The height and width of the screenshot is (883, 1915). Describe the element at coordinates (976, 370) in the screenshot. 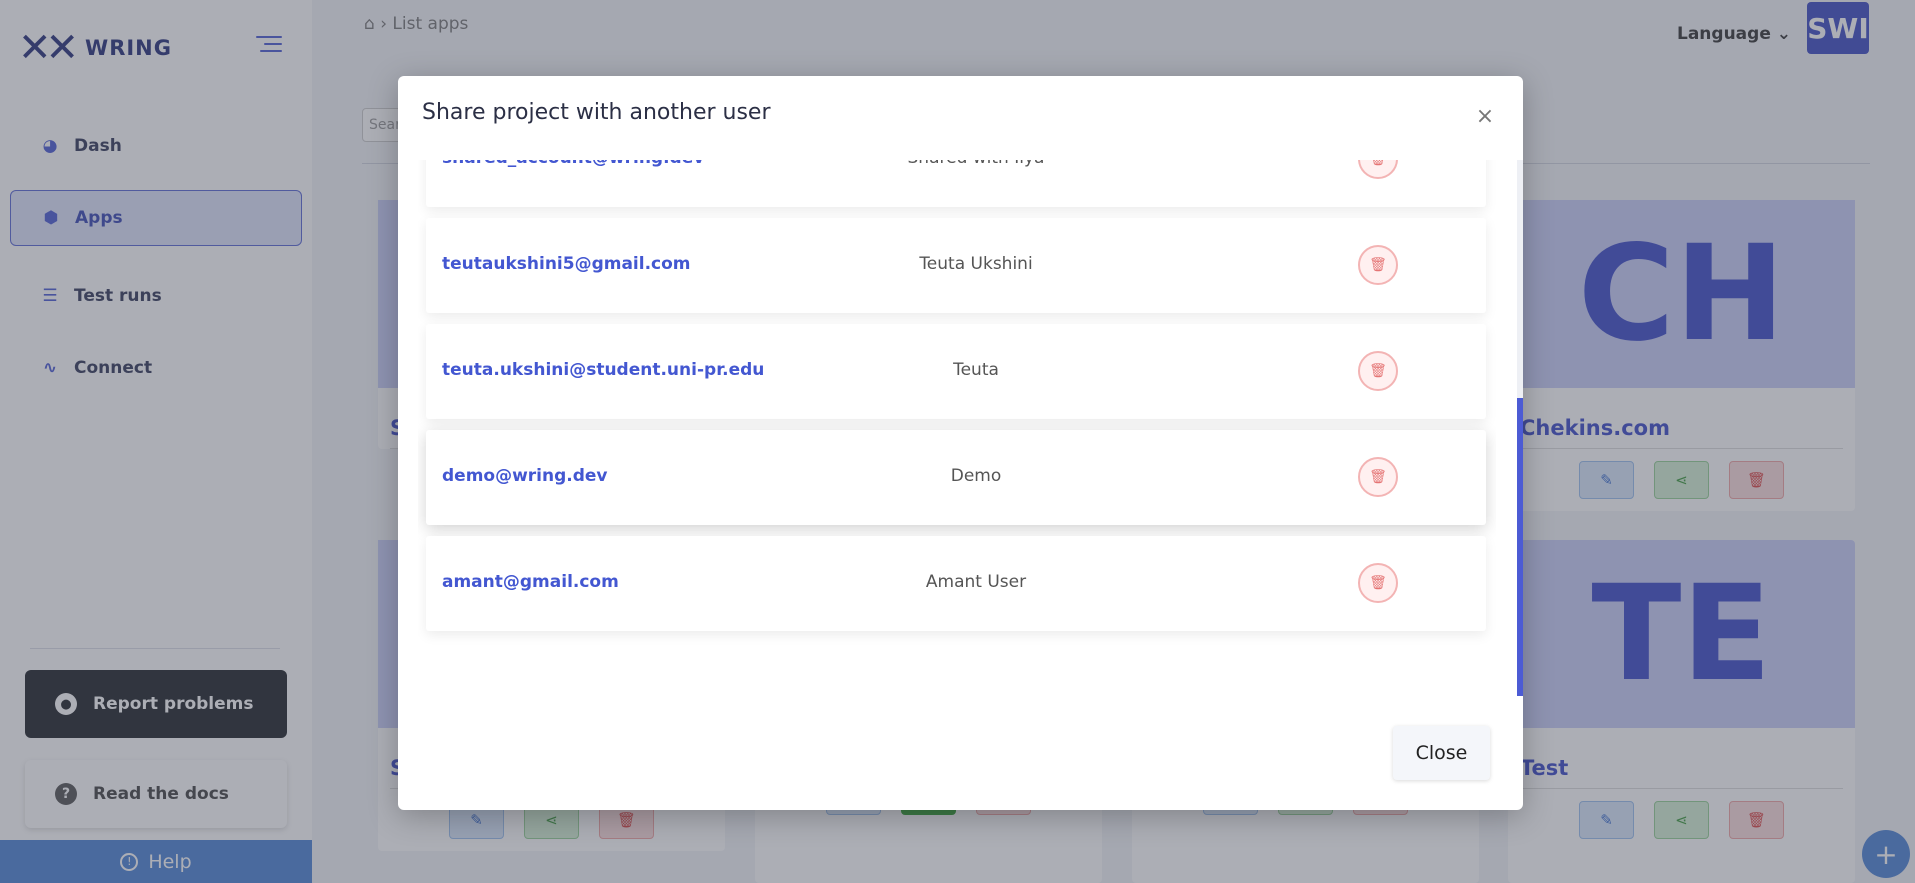

I see `user-name: Teuta` at that location.